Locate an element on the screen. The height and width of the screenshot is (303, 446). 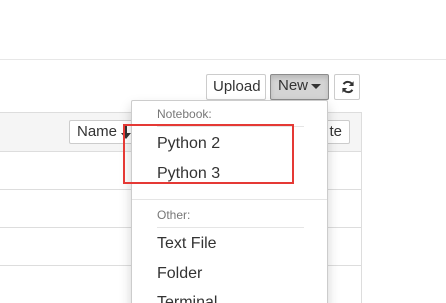
menu-item-python-3: Python 3 is located at coordinates (188, 174).